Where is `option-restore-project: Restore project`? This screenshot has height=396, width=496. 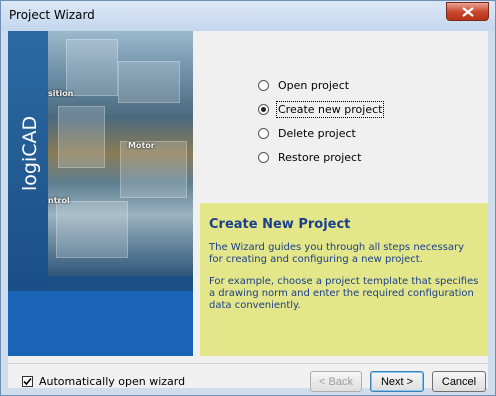 option-restore-project: Restore project is located at coordinates (320, 157).